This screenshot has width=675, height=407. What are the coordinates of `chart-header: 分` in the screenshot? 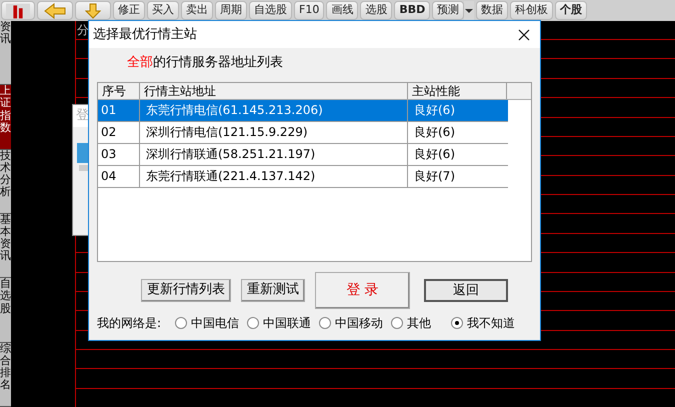 It's located at (83, 30).